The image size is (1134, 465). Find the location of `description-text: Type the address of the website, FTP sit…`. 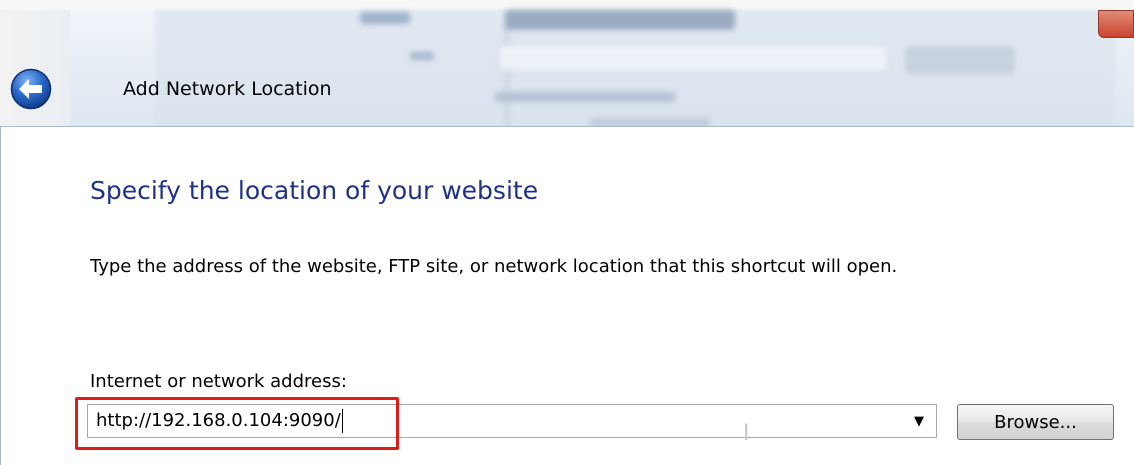

description-text: Type the address of the website, FTP sit… is located at coordinates (494, 266).